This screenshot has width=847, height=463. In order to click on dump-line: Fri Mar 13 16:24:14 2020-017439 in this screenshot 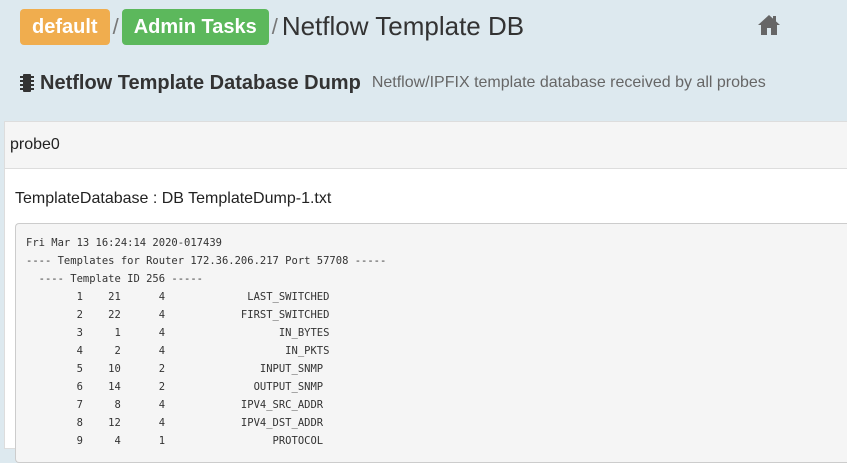, I will do `click(124, 243)`.